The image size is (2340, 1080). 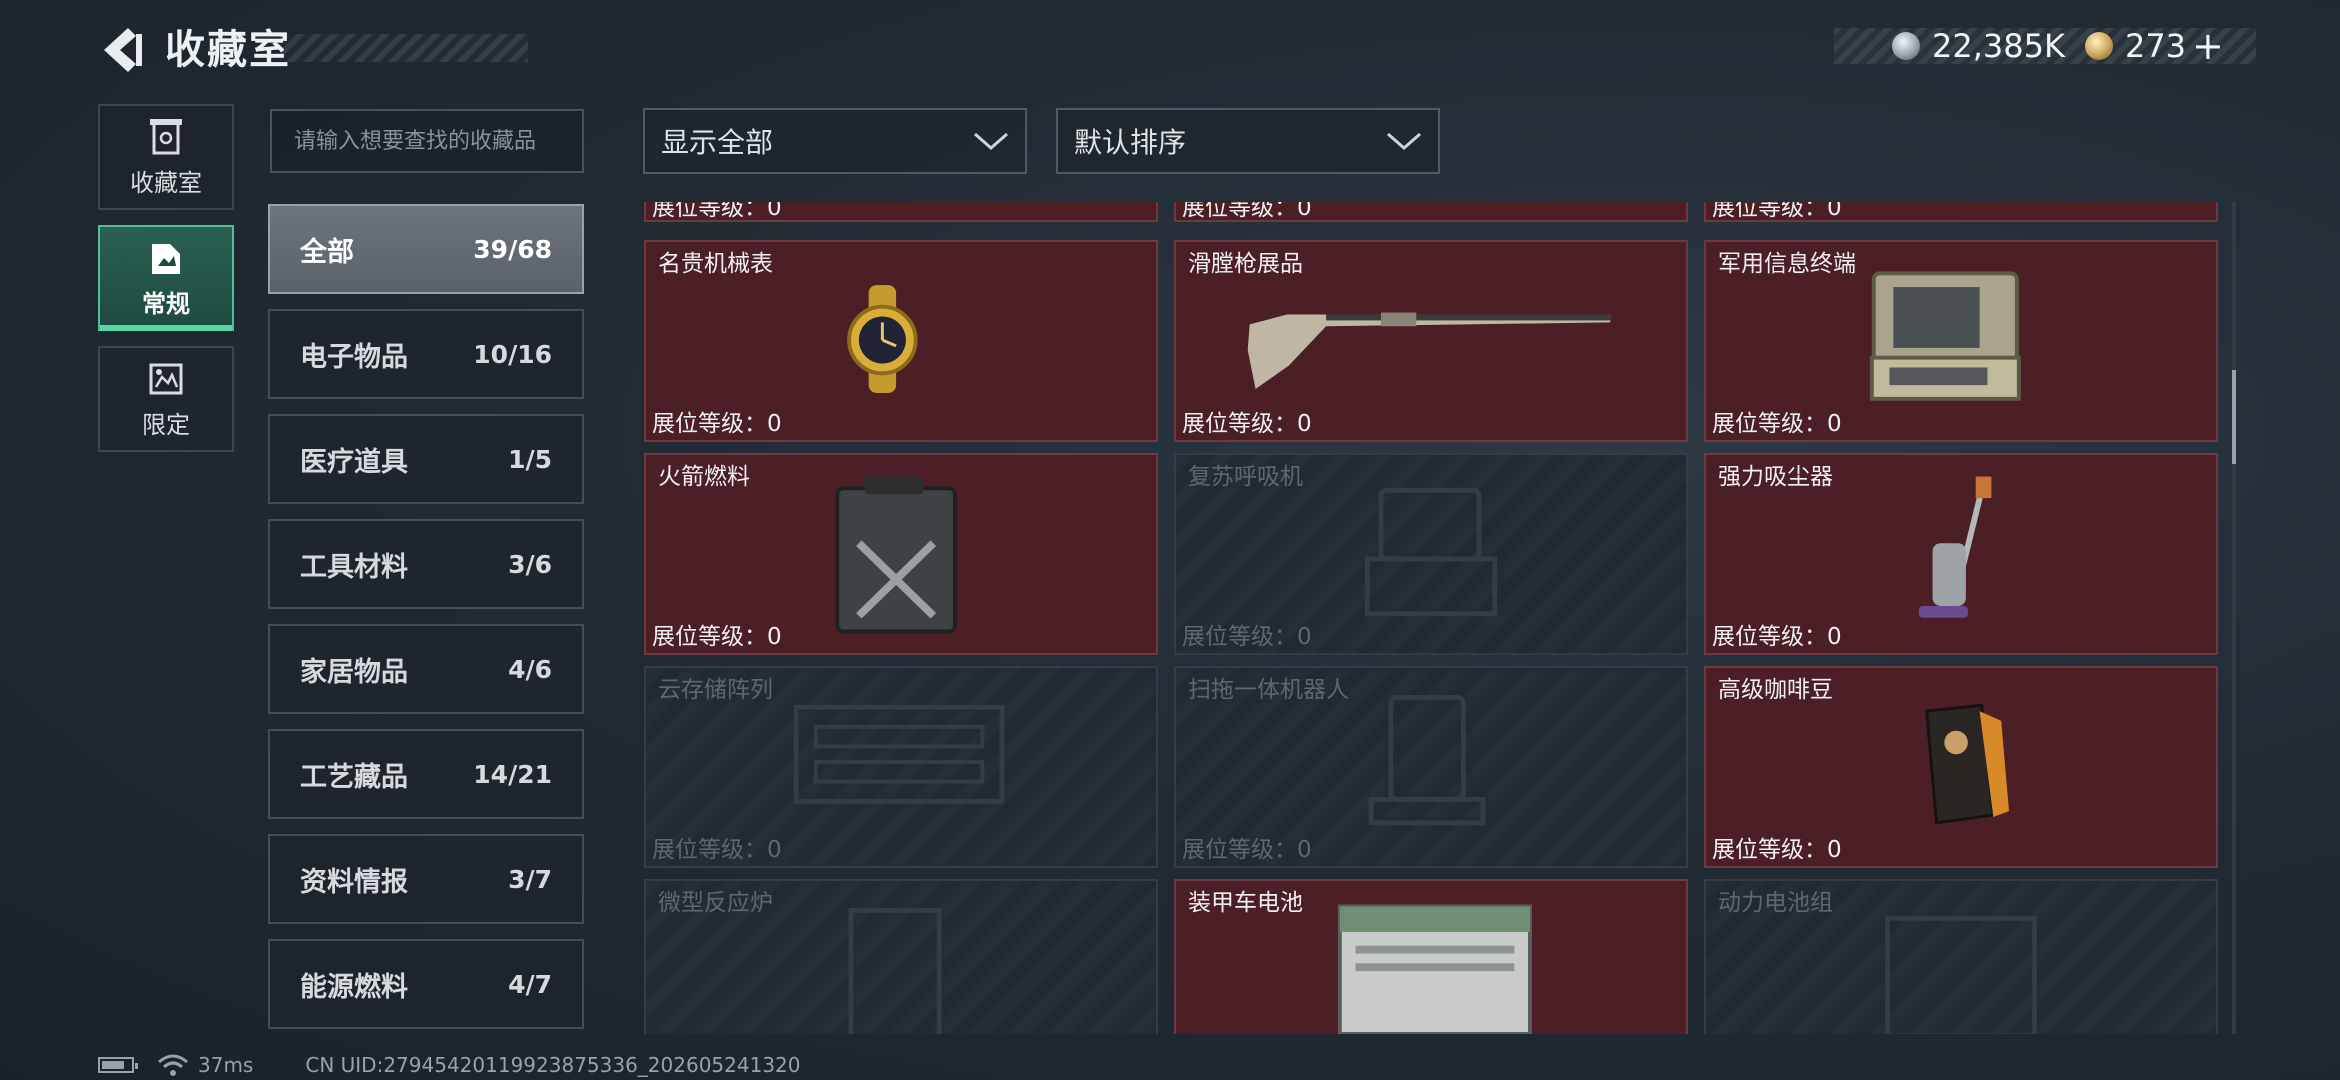 I want to click on collection-card-vacuum: 强力吸尘器 展位等级：0, so click(x=1961, y=554).